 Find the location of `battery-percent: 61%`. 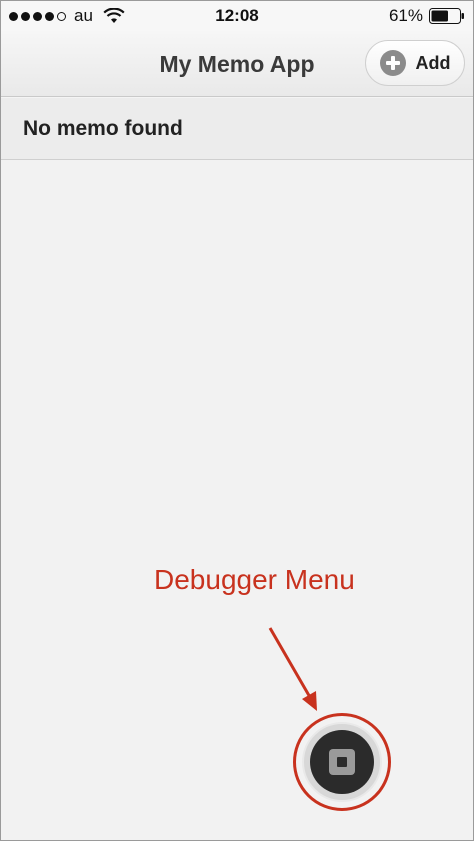

battery-percent: 61% is located at coordinates (405, 15).